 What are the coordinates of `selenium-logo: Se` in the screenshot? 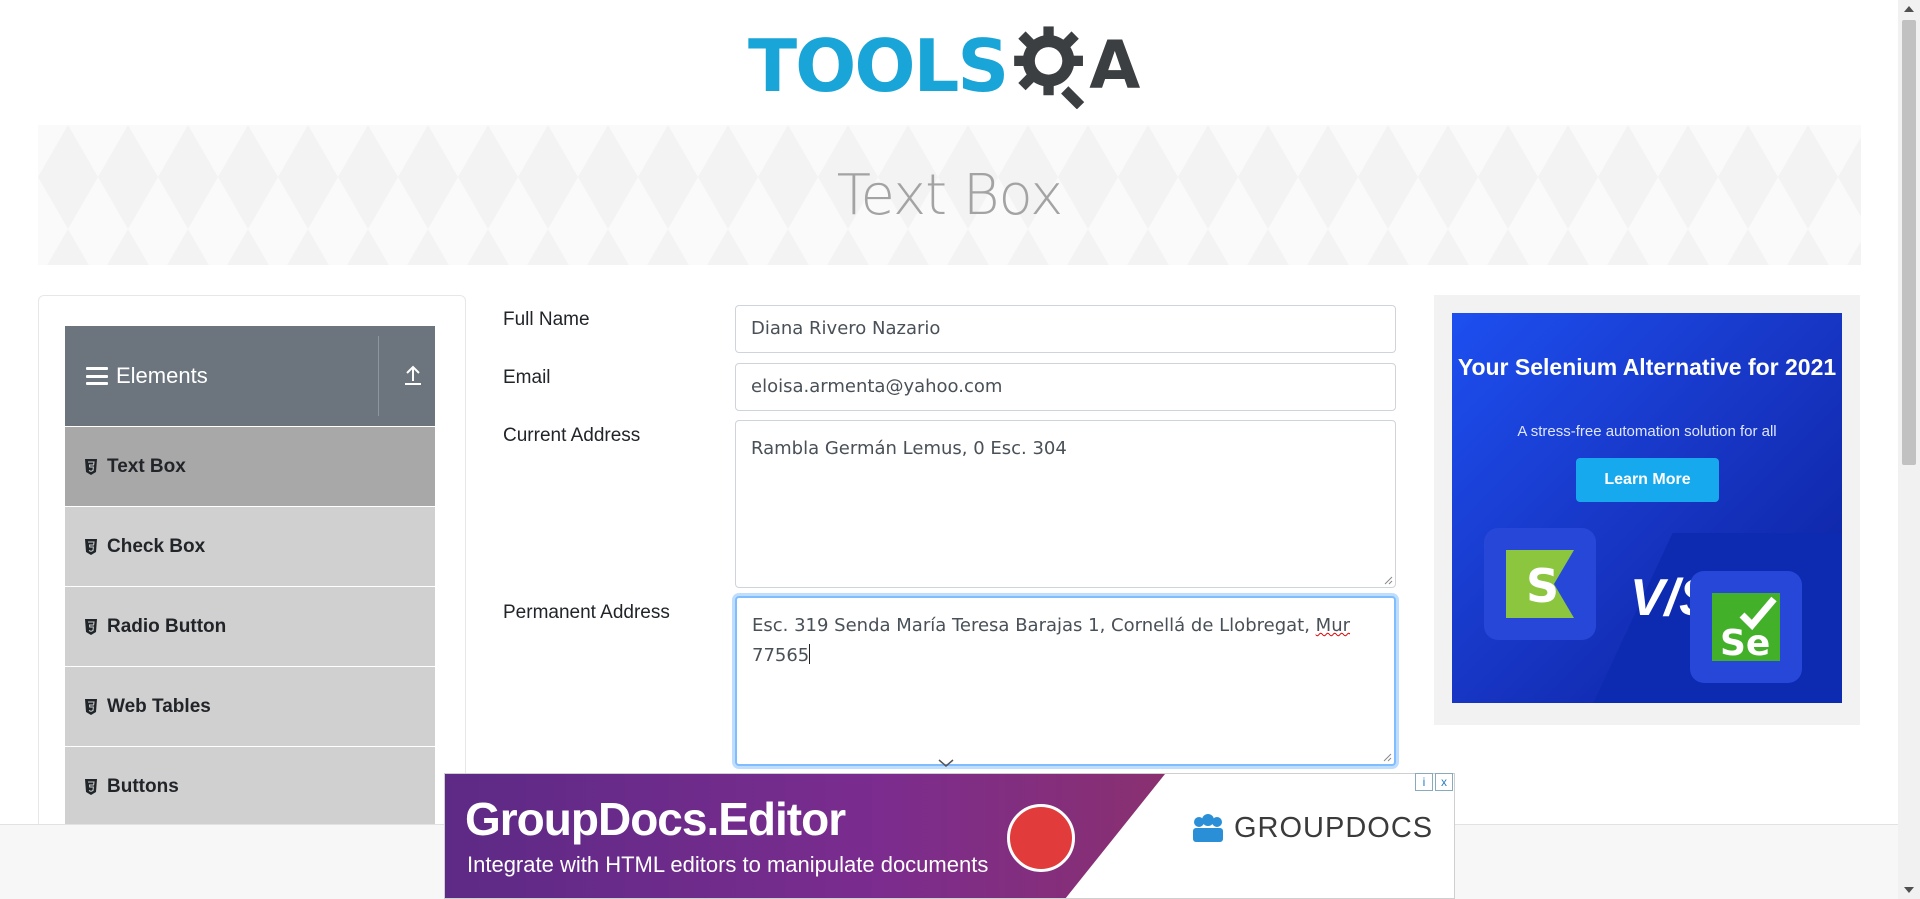 It's located at (1746, 627).